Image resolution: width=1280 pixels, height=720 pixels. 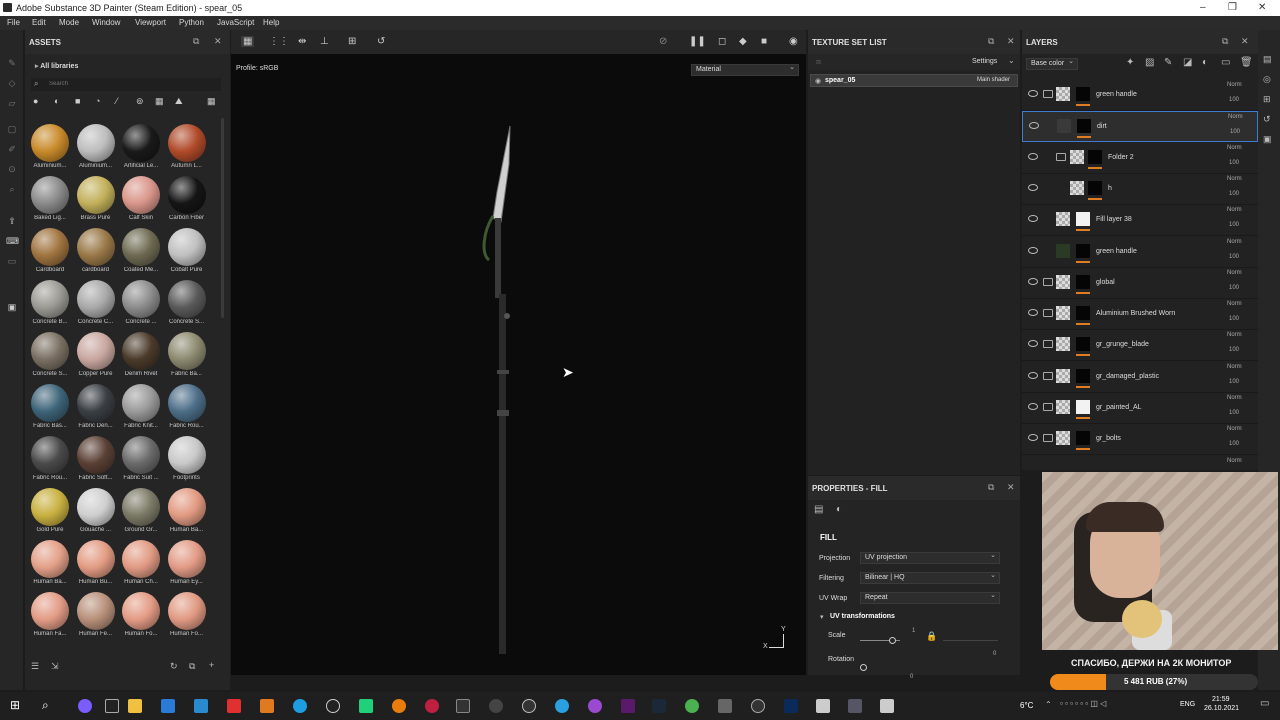 What do you see at coordinates (135, 706) in the screenshot?
I see `file-explorer-icon` at bounding box center [135, 706].